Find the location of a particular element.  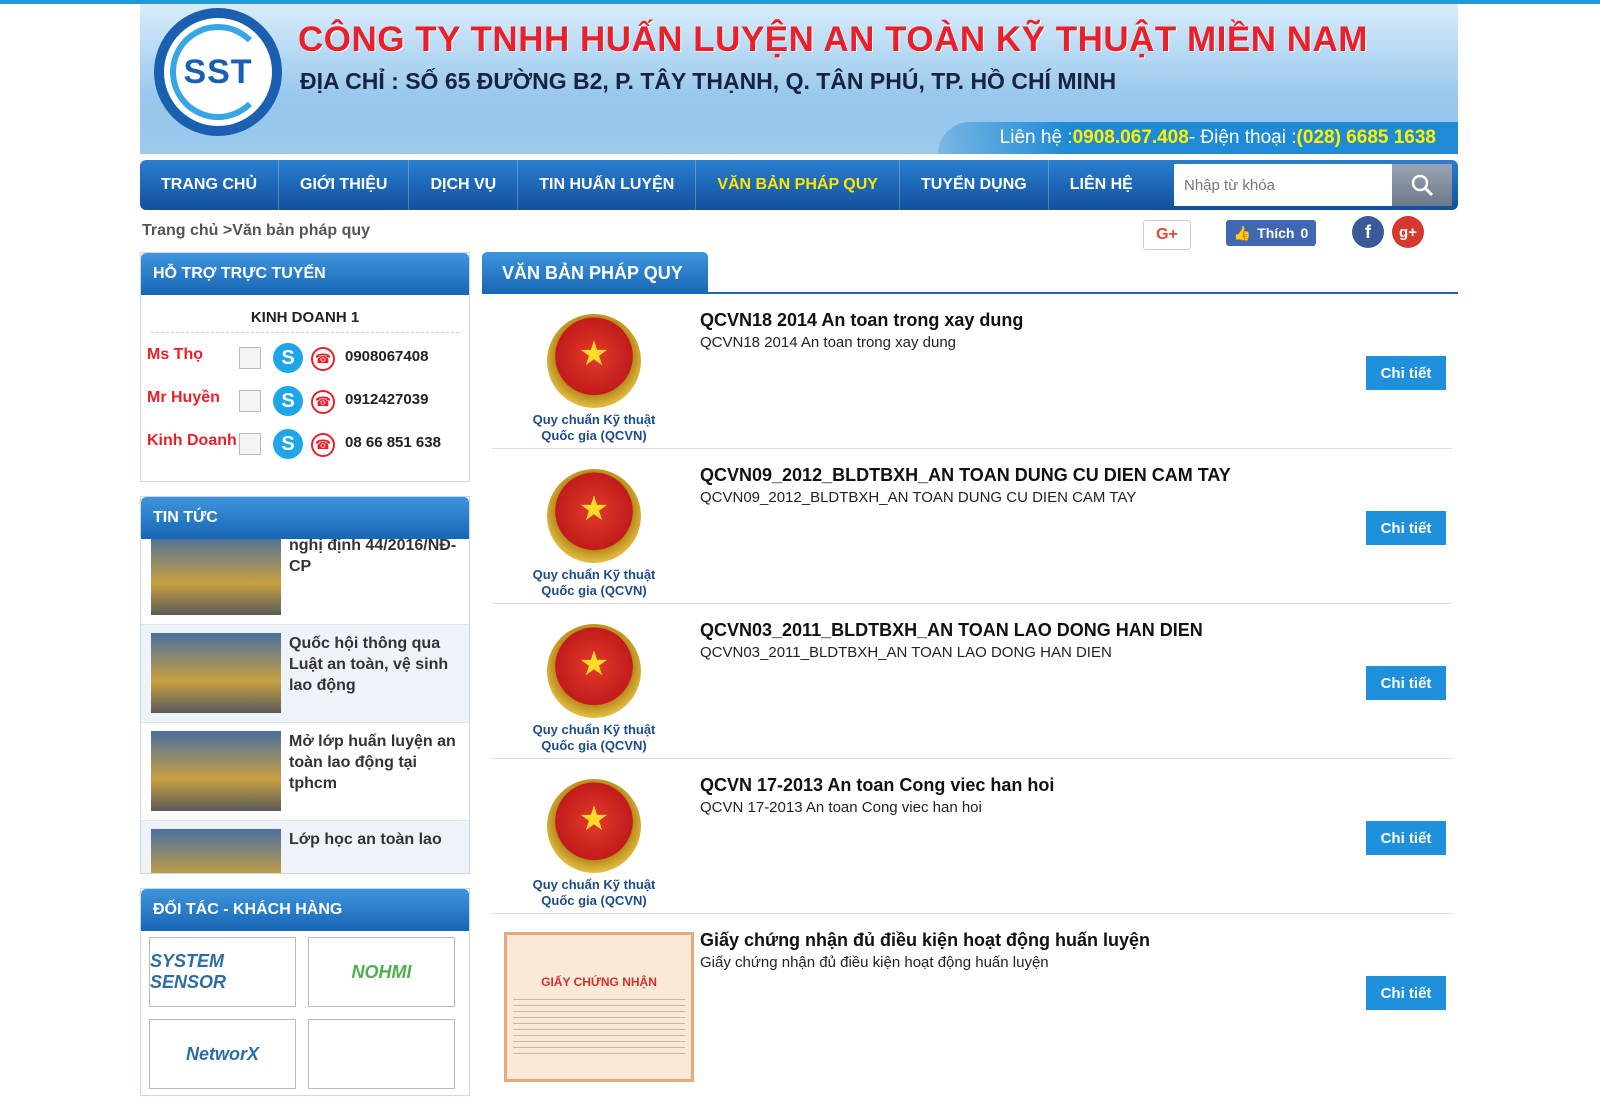

support-heading: HỖ TRỢ TRỰC TUYẾN is located at coordinates (305, 274).